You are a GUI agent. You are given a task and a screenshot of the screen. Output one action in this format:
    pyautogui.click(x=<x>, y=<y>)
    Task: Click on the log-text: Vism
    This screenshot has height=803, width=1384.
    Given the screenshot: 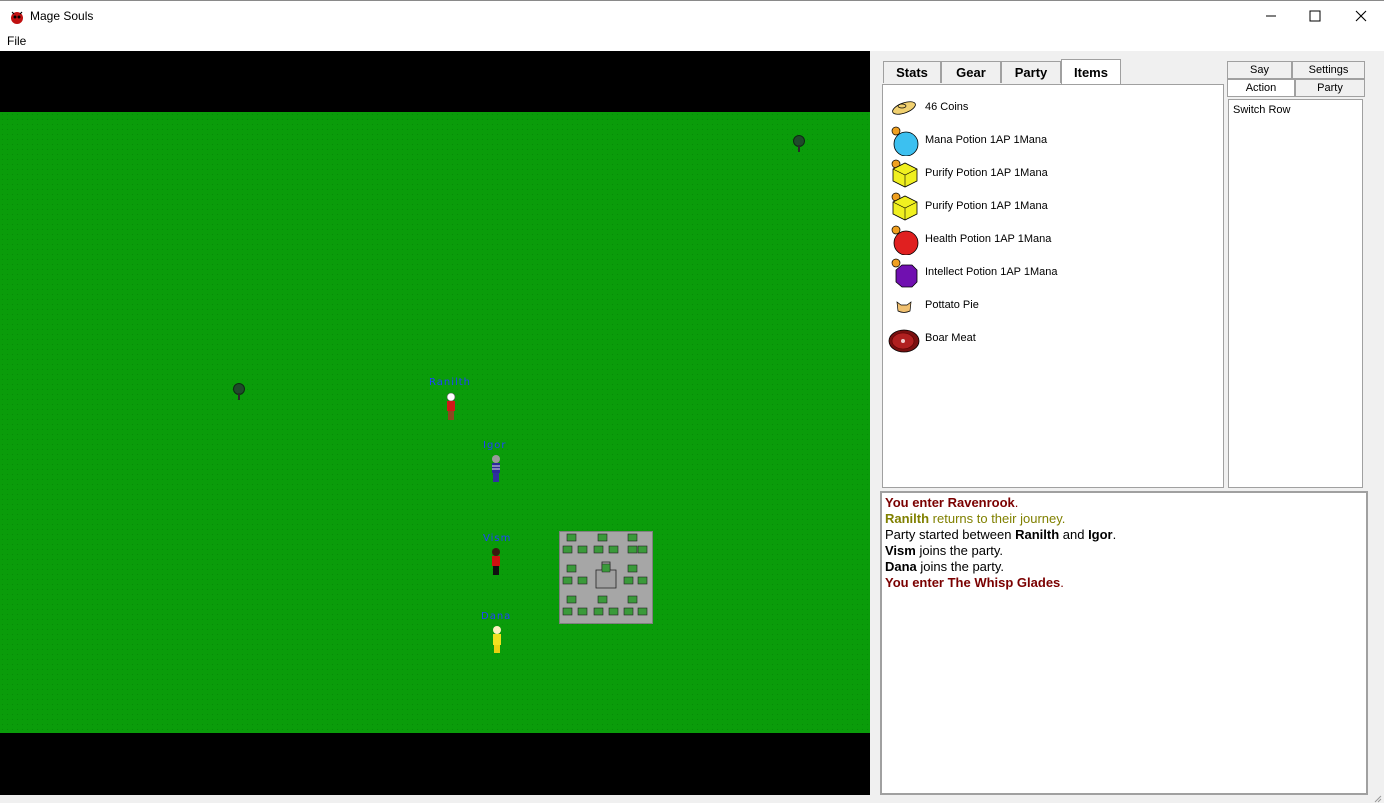 What is the action you would take?
    pyautogui.click(x=900, y=550)
    